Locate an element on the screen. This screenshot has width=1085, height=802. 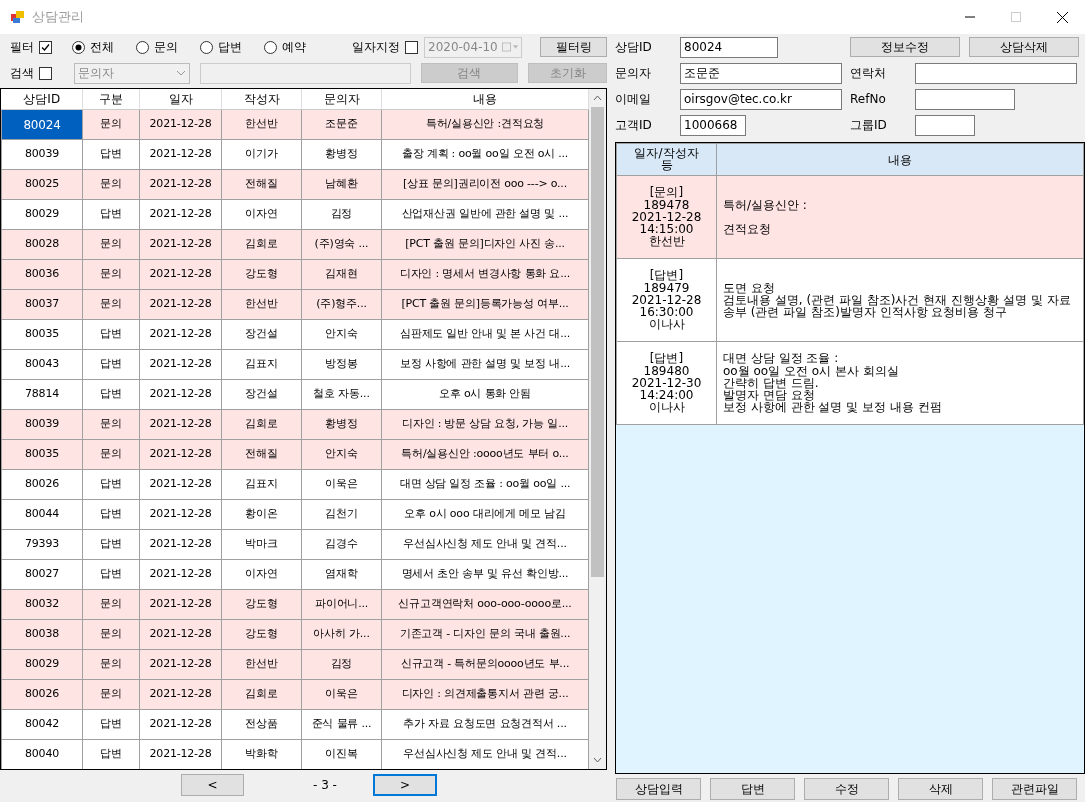
input-field: 조문준 is located at coordinates (761, 73).